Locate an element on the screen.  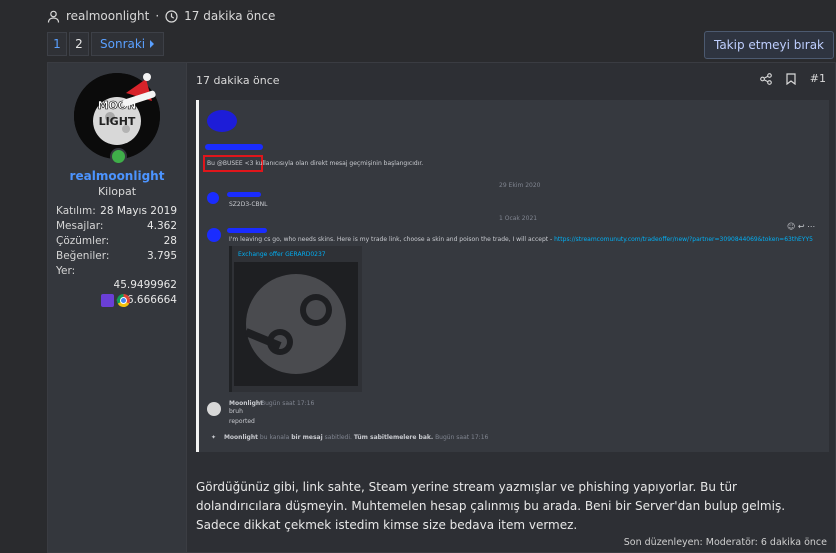
pin-time: Bugün saat 17:16 is located at coordinates (462, 437).